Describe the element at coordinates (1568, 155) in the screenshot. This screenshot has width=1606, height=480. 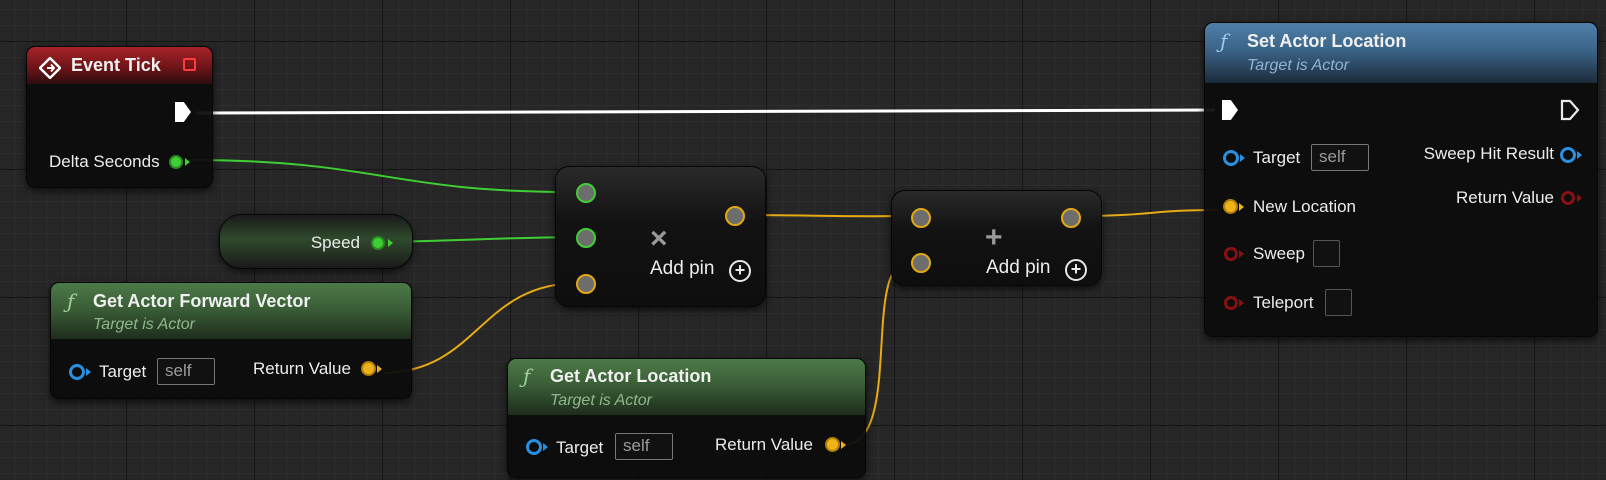
I see `sweep-hit-result-pin` at that location.